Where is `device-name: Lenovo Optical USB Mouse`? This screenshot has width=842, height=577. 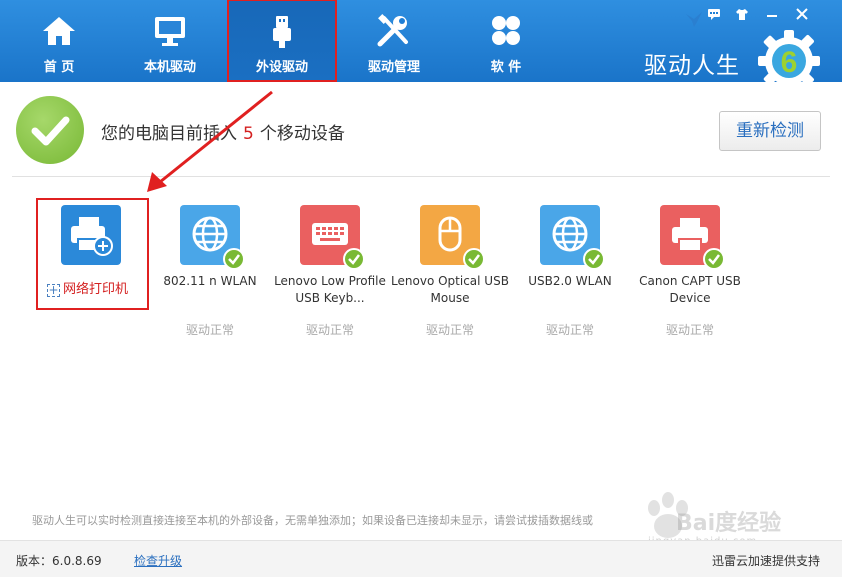 device-name: Lenovo Optical USB Mouse is located at coordinates (450, 289).